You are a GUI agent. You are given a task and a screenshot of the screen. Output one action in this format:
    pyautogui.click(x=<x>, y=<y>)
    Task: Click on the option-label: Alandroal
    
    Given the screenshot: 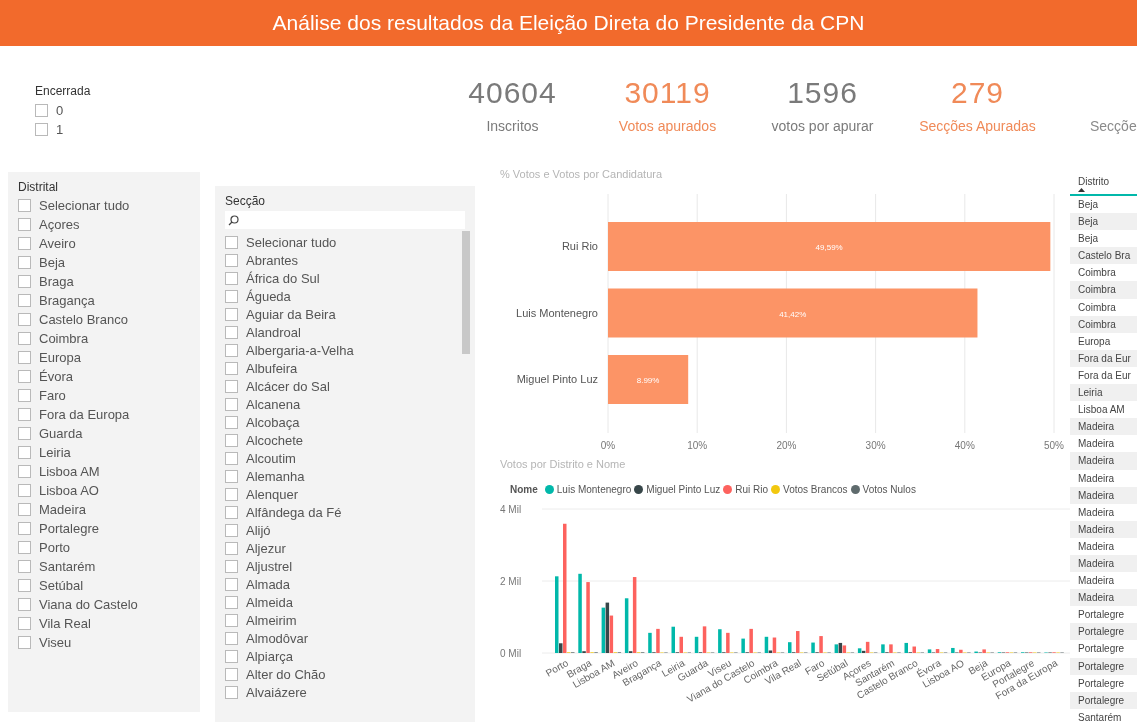 What is the action you would take?
    pyautogui.click(x=273, y=332)
    